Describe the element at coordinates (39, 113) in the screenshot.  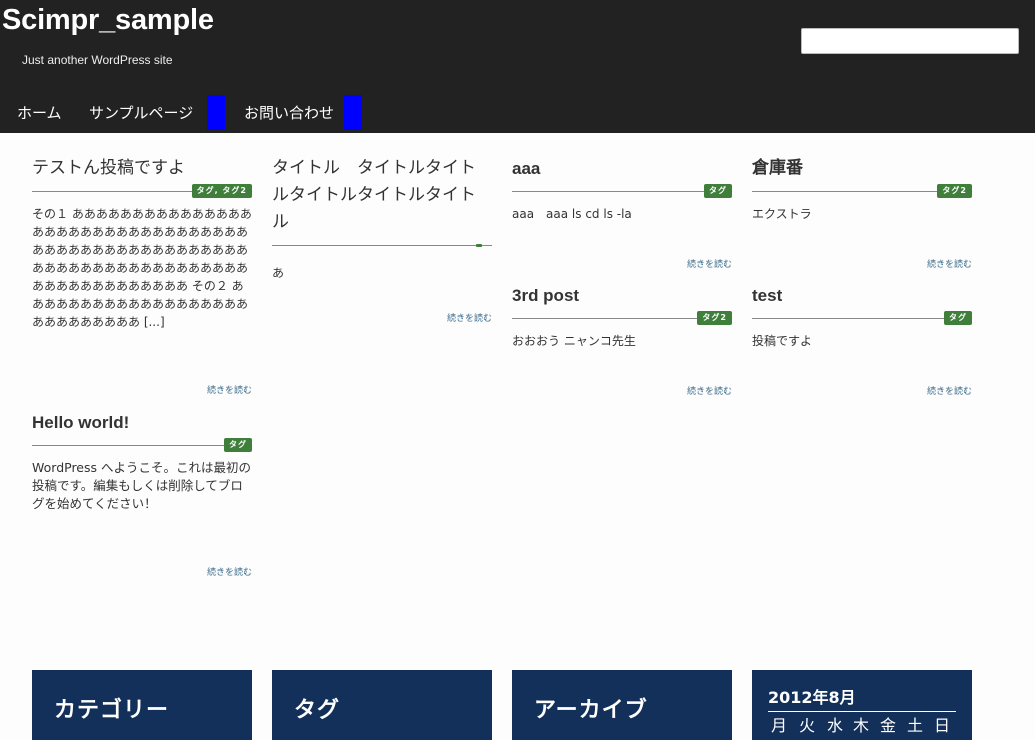
I see `nav-item-home: ホーム` at that location.